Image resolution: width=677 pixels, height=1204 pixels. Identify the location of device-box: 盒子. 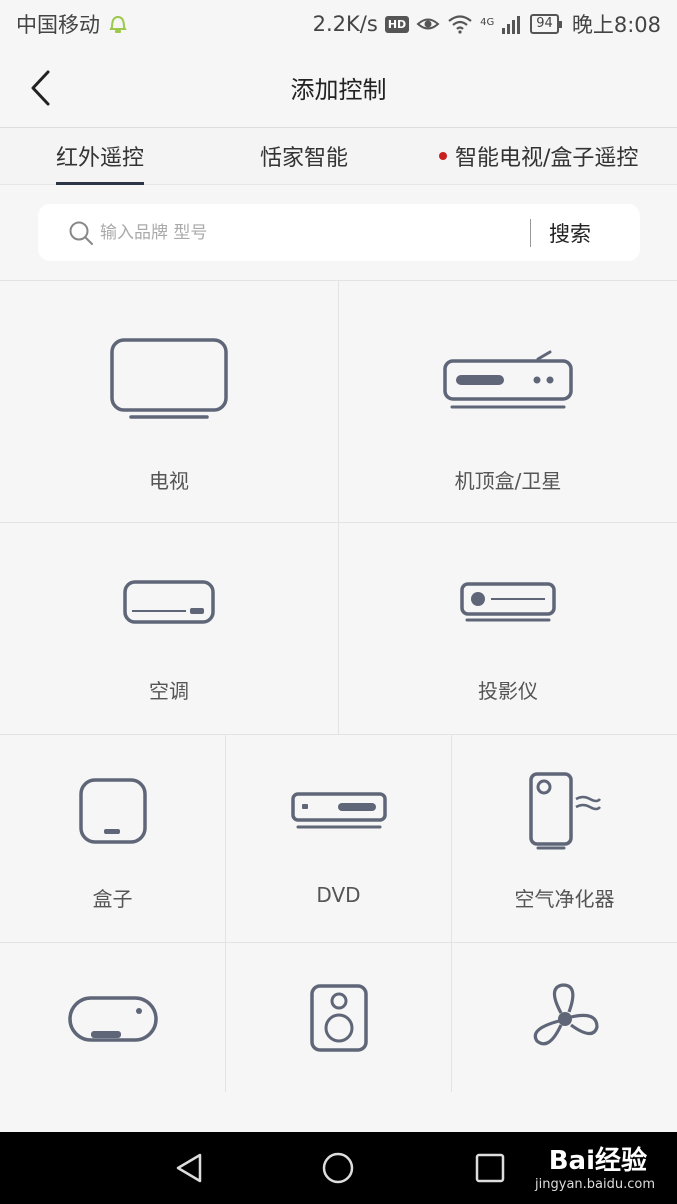
(113, 839).